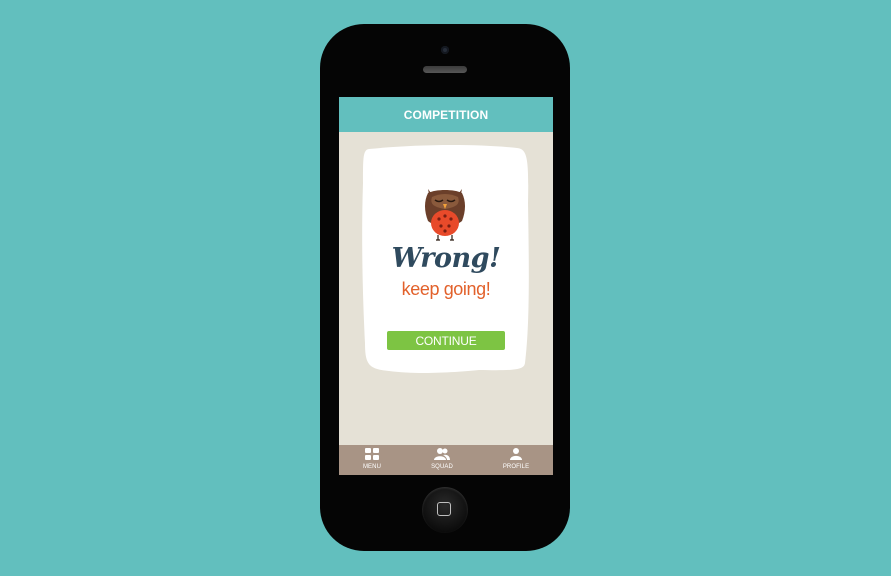 Image resolution: width=891 pixels, height=576 pixels. Describe the element at coordinates (445, 215) in the screenshot. I see `owl-mascot-icon` at that location.